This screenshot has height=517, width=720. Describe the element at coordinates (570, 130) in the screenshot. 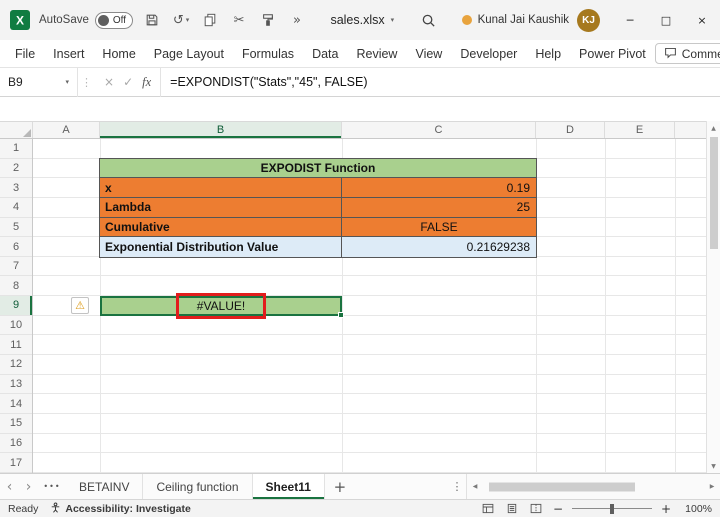

I see `column-header-d: D` at that location.